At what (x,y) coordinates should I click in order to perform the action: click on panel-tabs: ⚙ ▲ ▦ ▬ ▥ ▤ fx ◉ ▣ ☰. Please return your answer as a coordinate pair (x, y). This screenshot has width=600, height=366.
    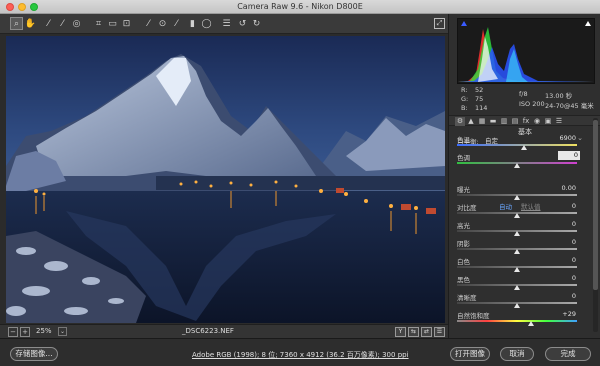
    Looking at the image, I should click on (524, 120).